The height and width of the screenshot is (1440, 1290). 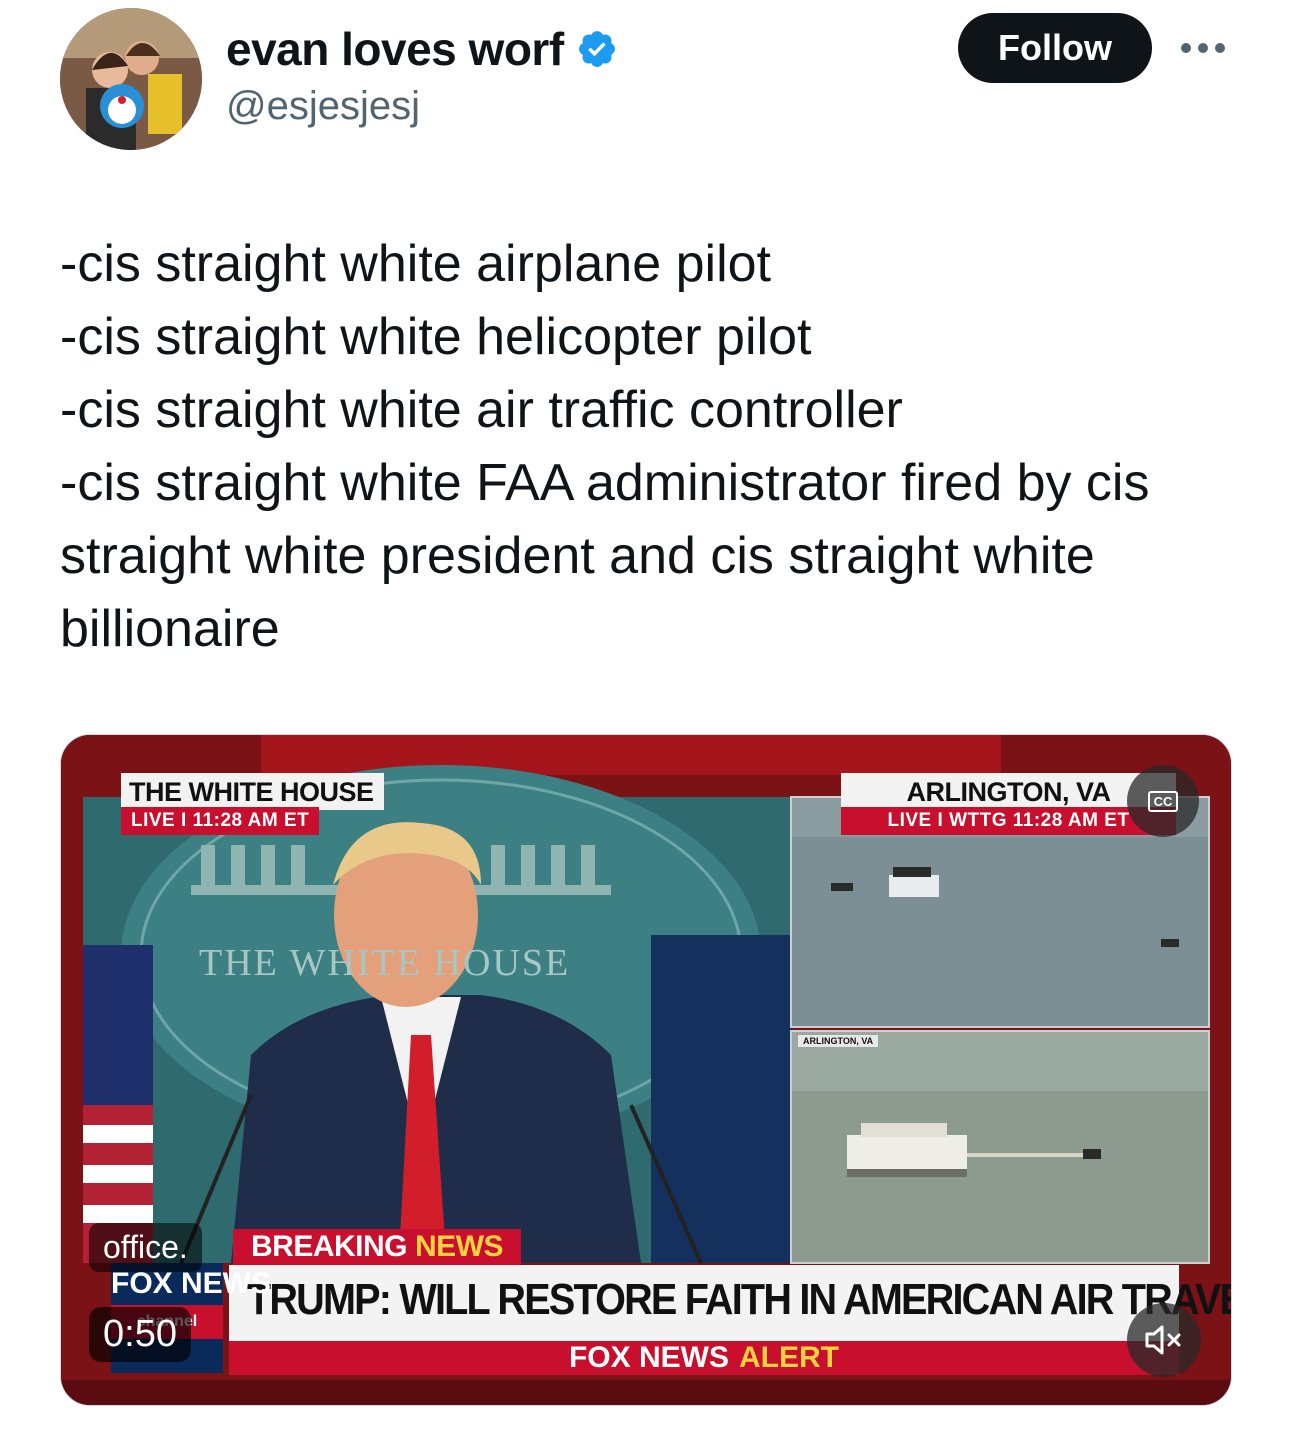 I want to click on closed-captions-button: CC, so click(x=1163, y=801).